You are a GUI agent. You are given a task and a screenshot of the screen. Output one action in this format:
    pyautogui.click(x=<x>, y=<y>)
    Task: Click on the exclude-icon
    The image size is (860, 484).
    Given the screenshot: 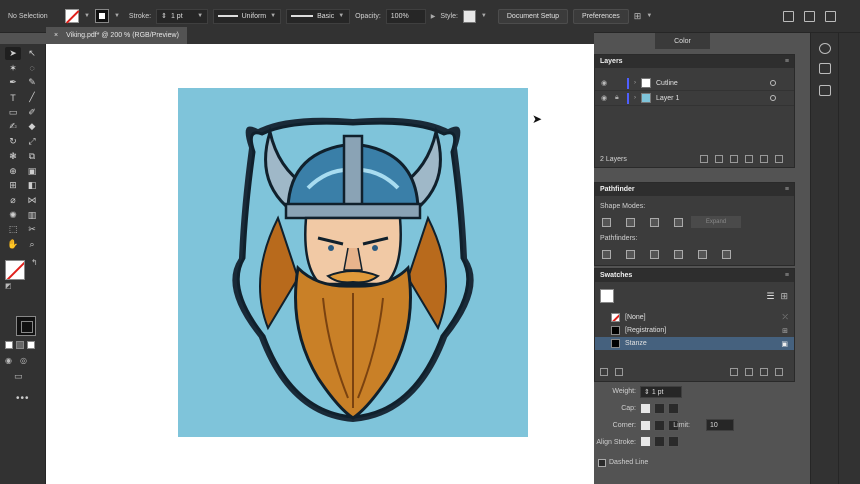 What is the action you would take?
    pyautogui.click(x=678, y=222)
    